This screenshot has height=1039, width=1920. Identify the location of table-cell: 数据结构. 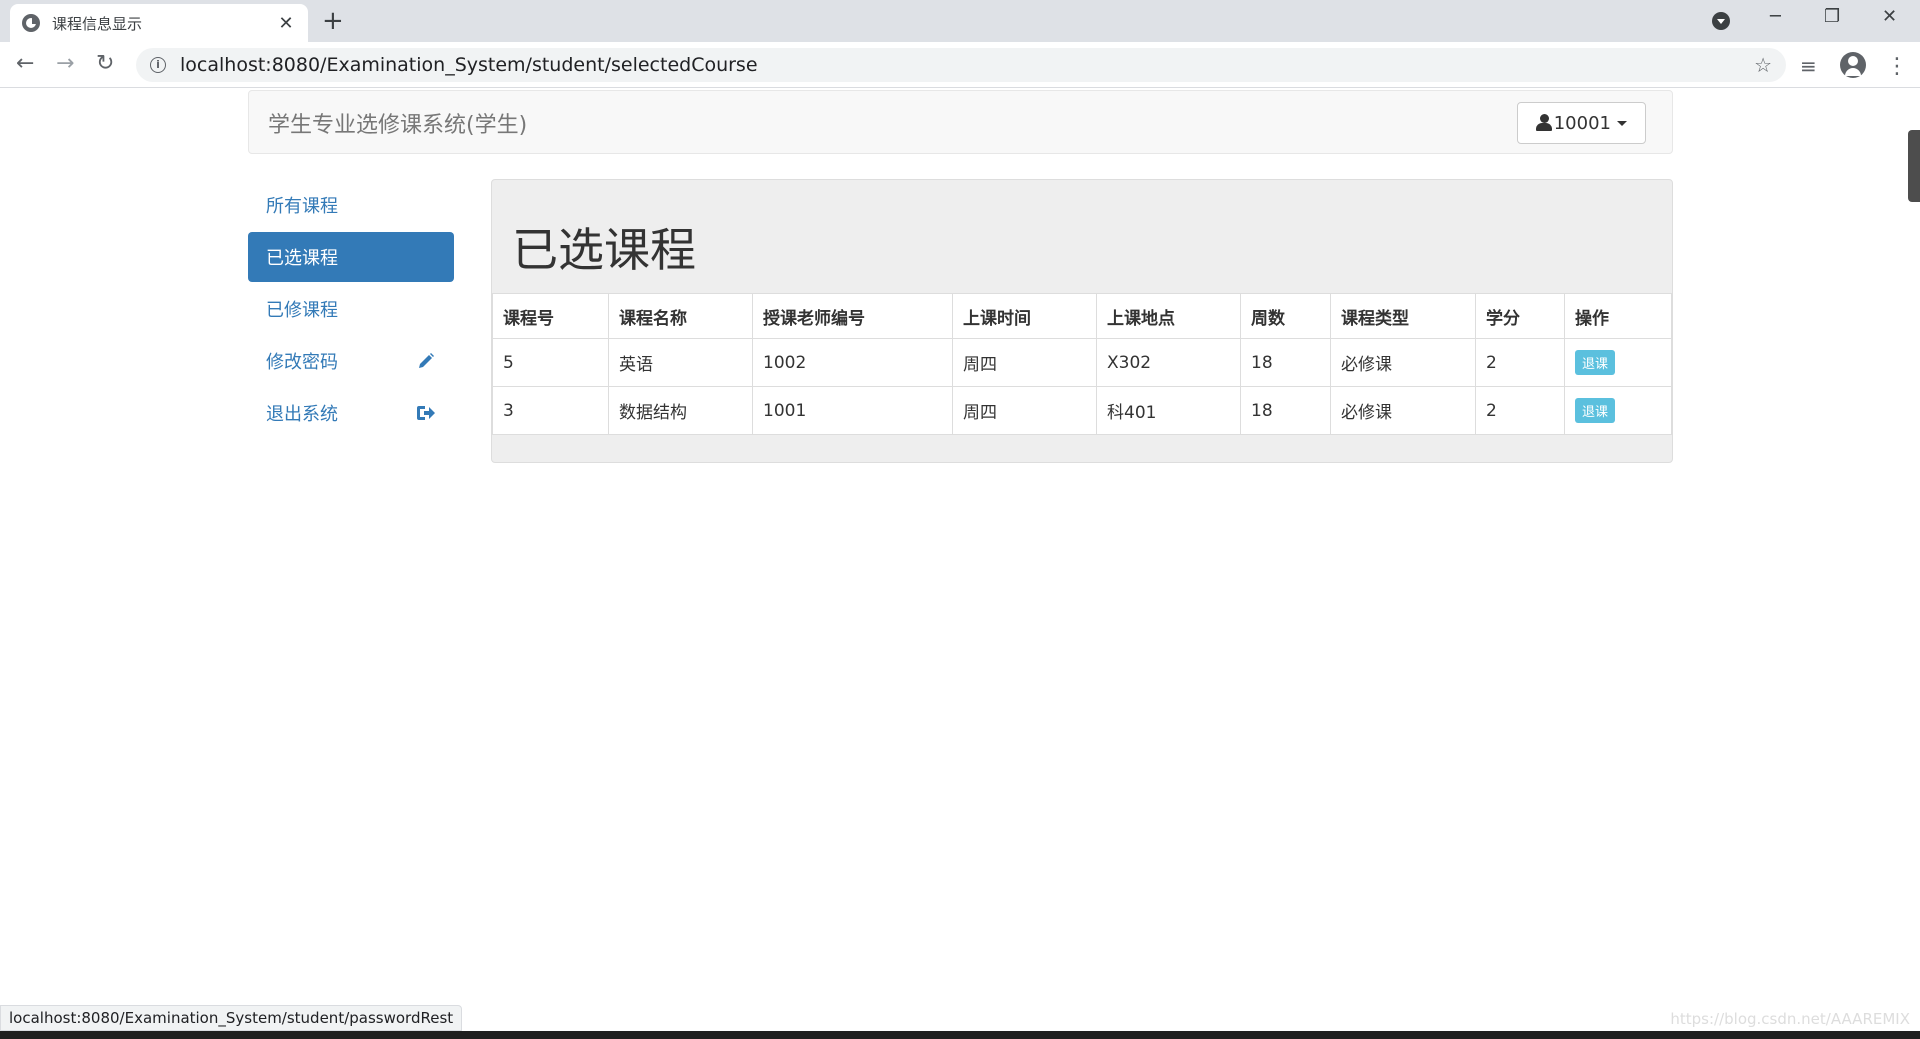
(680, 410).